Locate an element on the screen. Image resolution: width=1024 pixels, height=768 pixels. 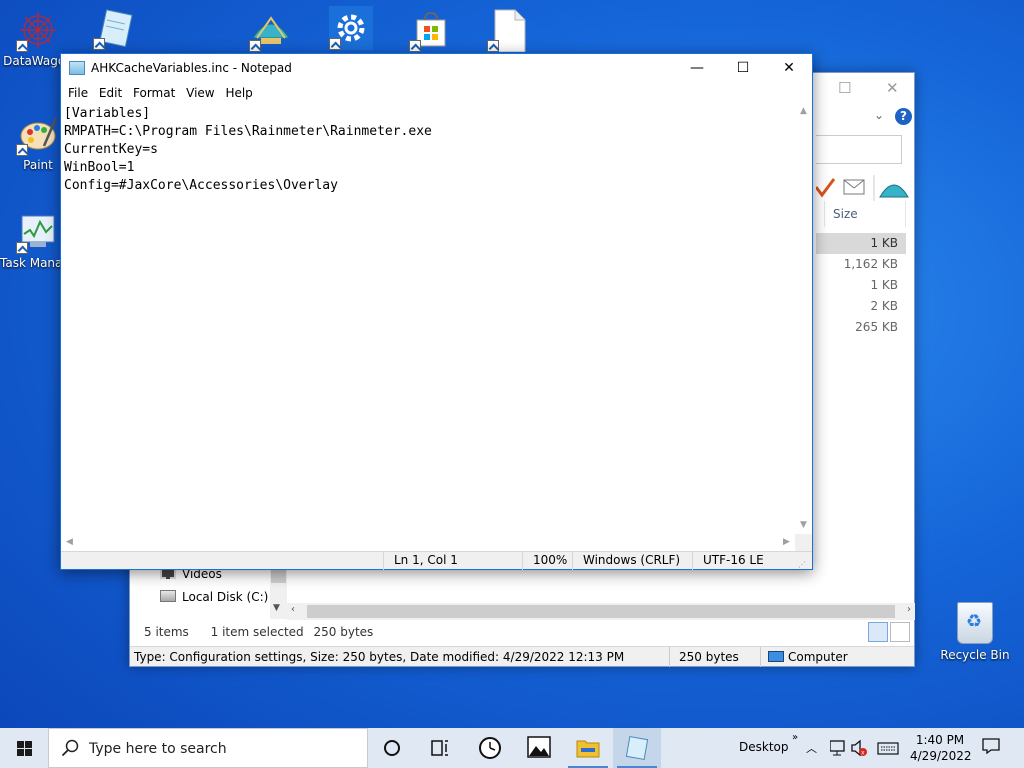
explorer-status-row: 5 items 1 item selected 250 bytes is located at coordinates (258, 632).